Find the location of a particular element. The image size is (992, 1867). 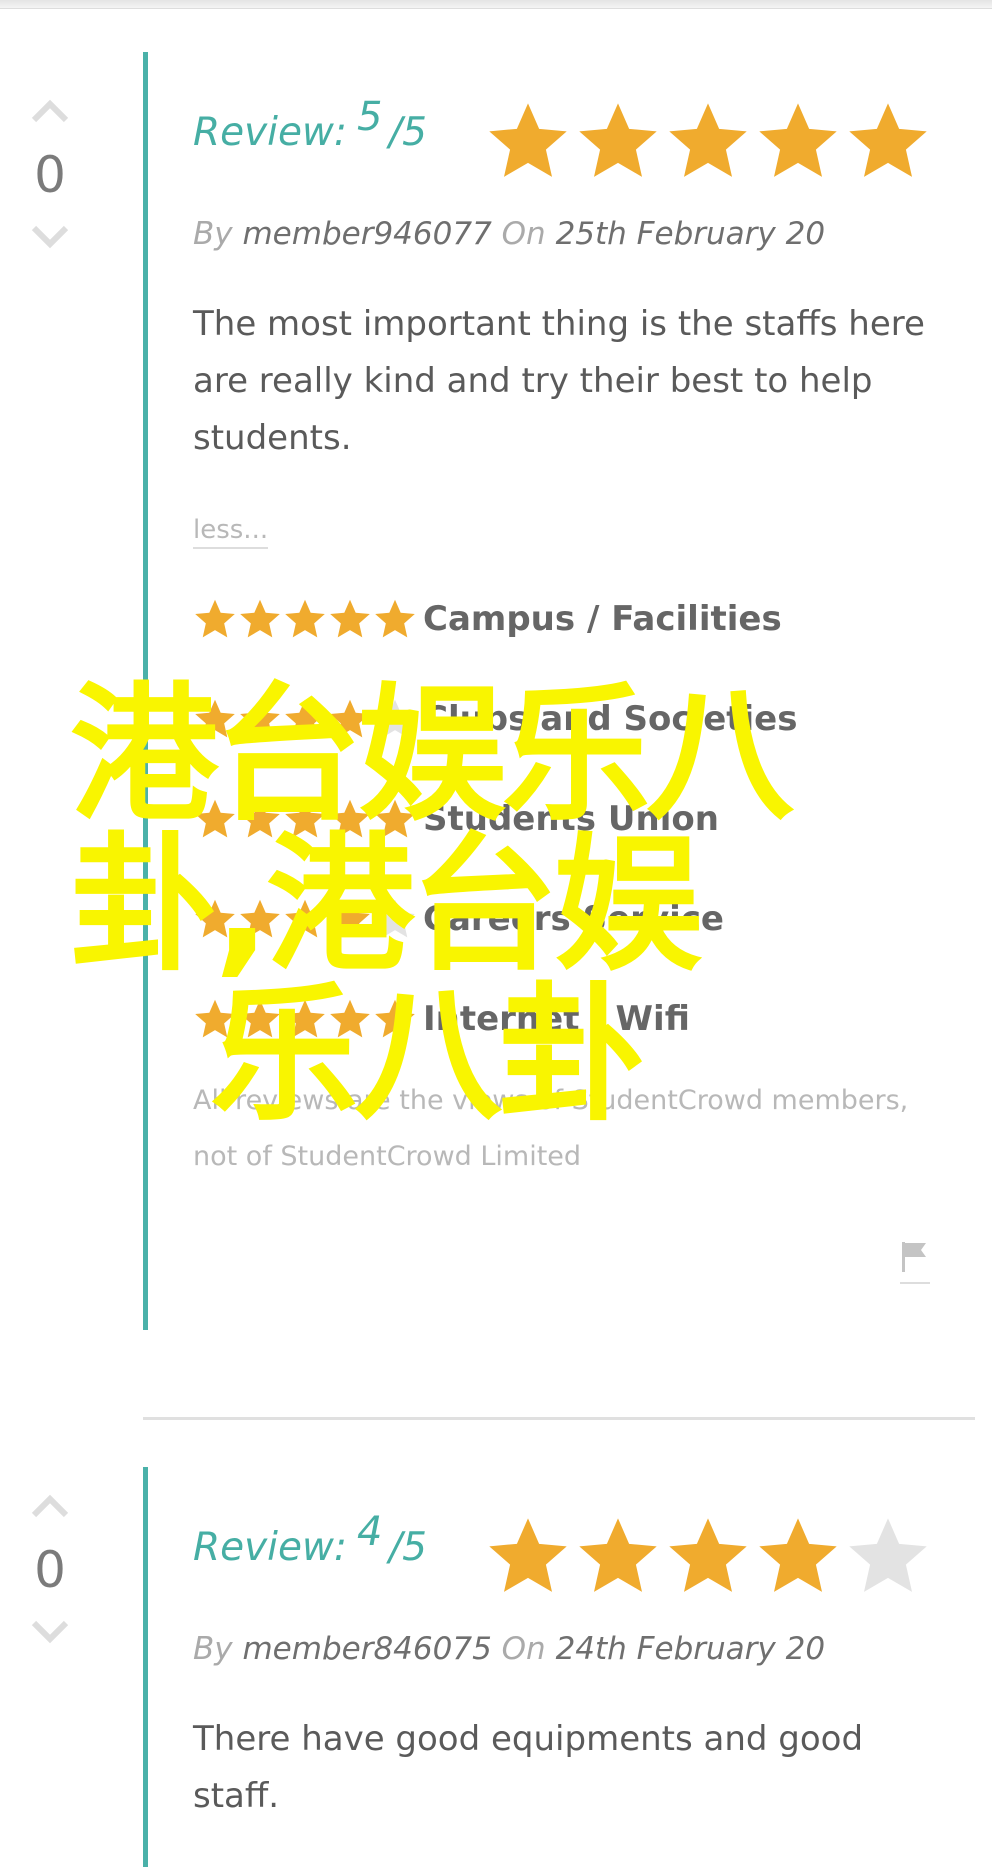

category-label: Clubs and Societies is located at coordinates (610, 719).